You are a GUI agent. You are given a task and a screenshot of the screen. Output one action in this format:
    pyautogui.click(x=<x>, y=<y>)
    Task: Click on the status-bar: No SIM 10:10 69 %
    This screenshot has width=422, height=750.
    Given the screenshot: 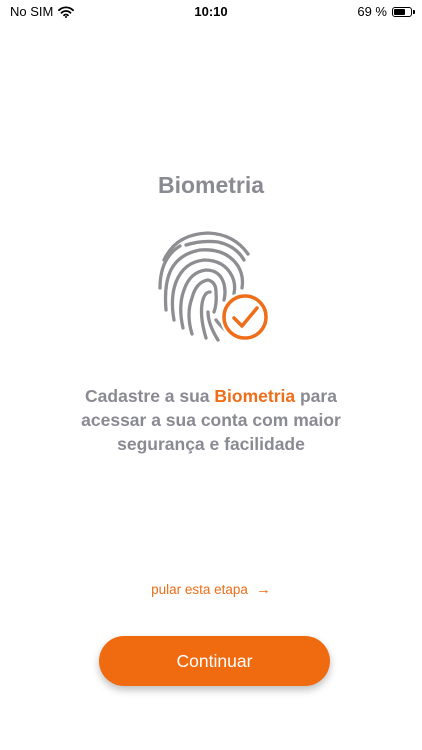 What is the action you would take?
    pyautogui.click(x=211, y=12)
    